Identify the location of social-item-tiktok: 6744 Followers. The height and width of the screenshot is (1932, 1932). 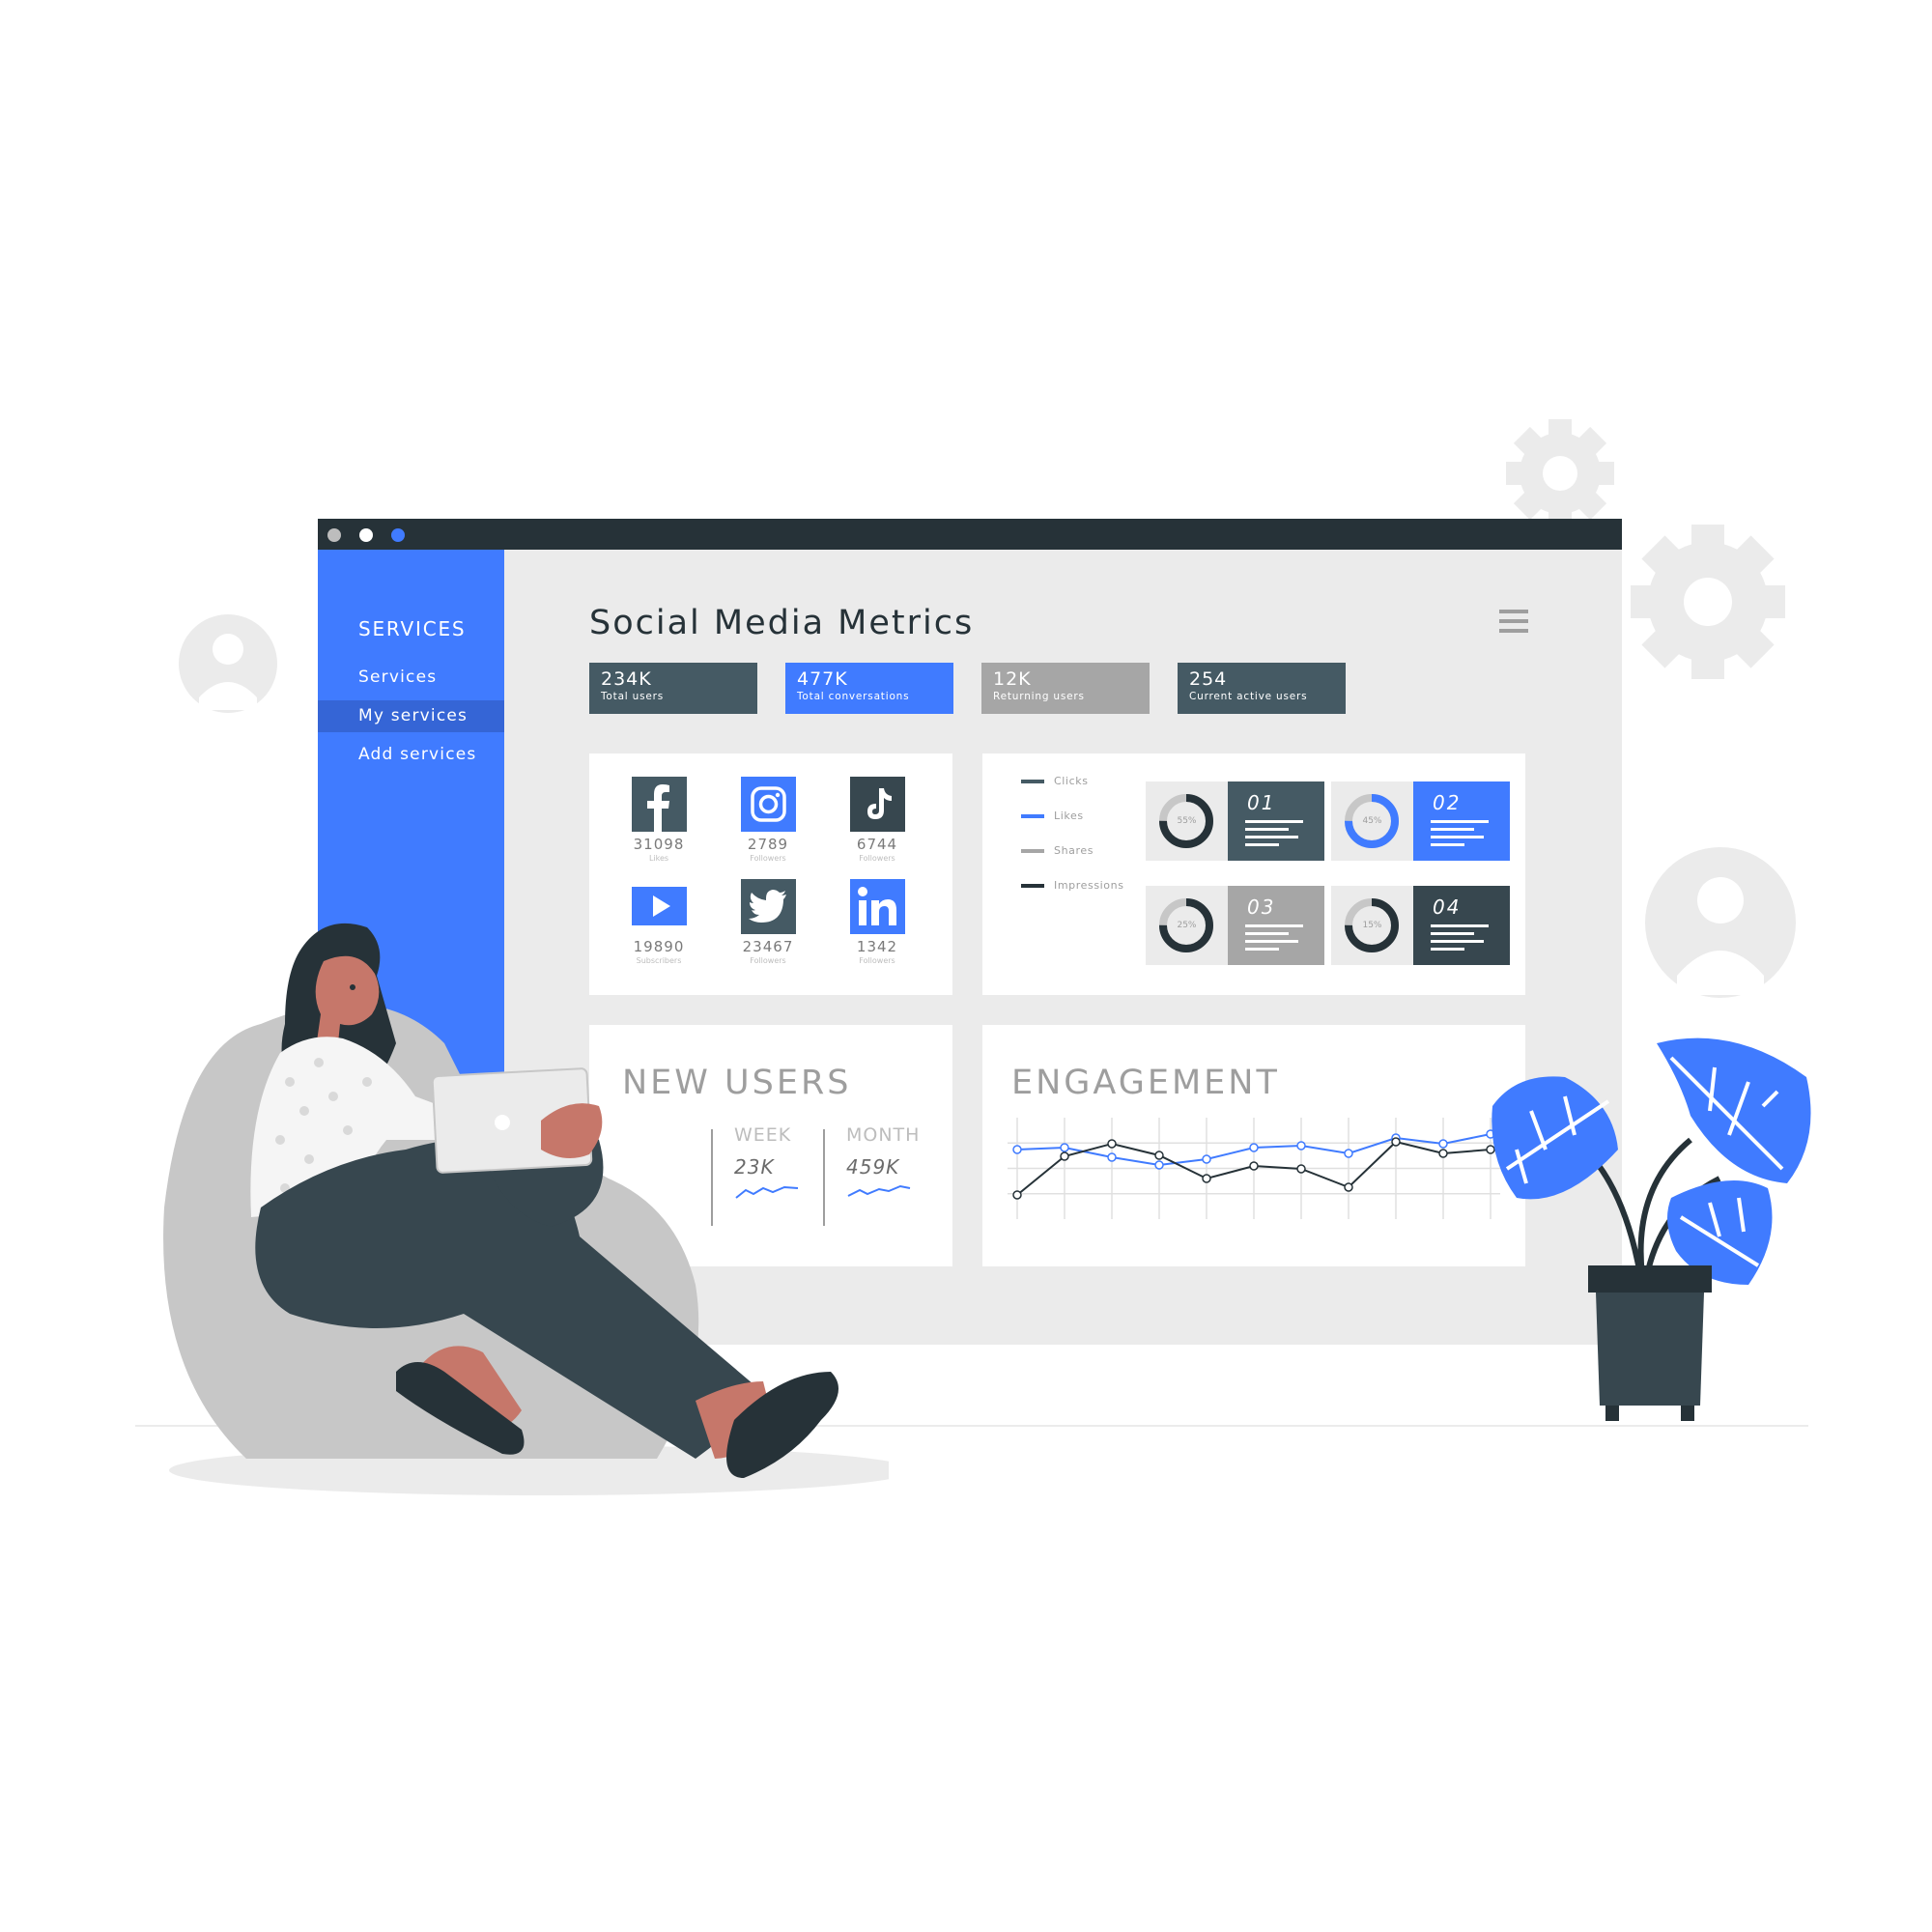
(877, 820).